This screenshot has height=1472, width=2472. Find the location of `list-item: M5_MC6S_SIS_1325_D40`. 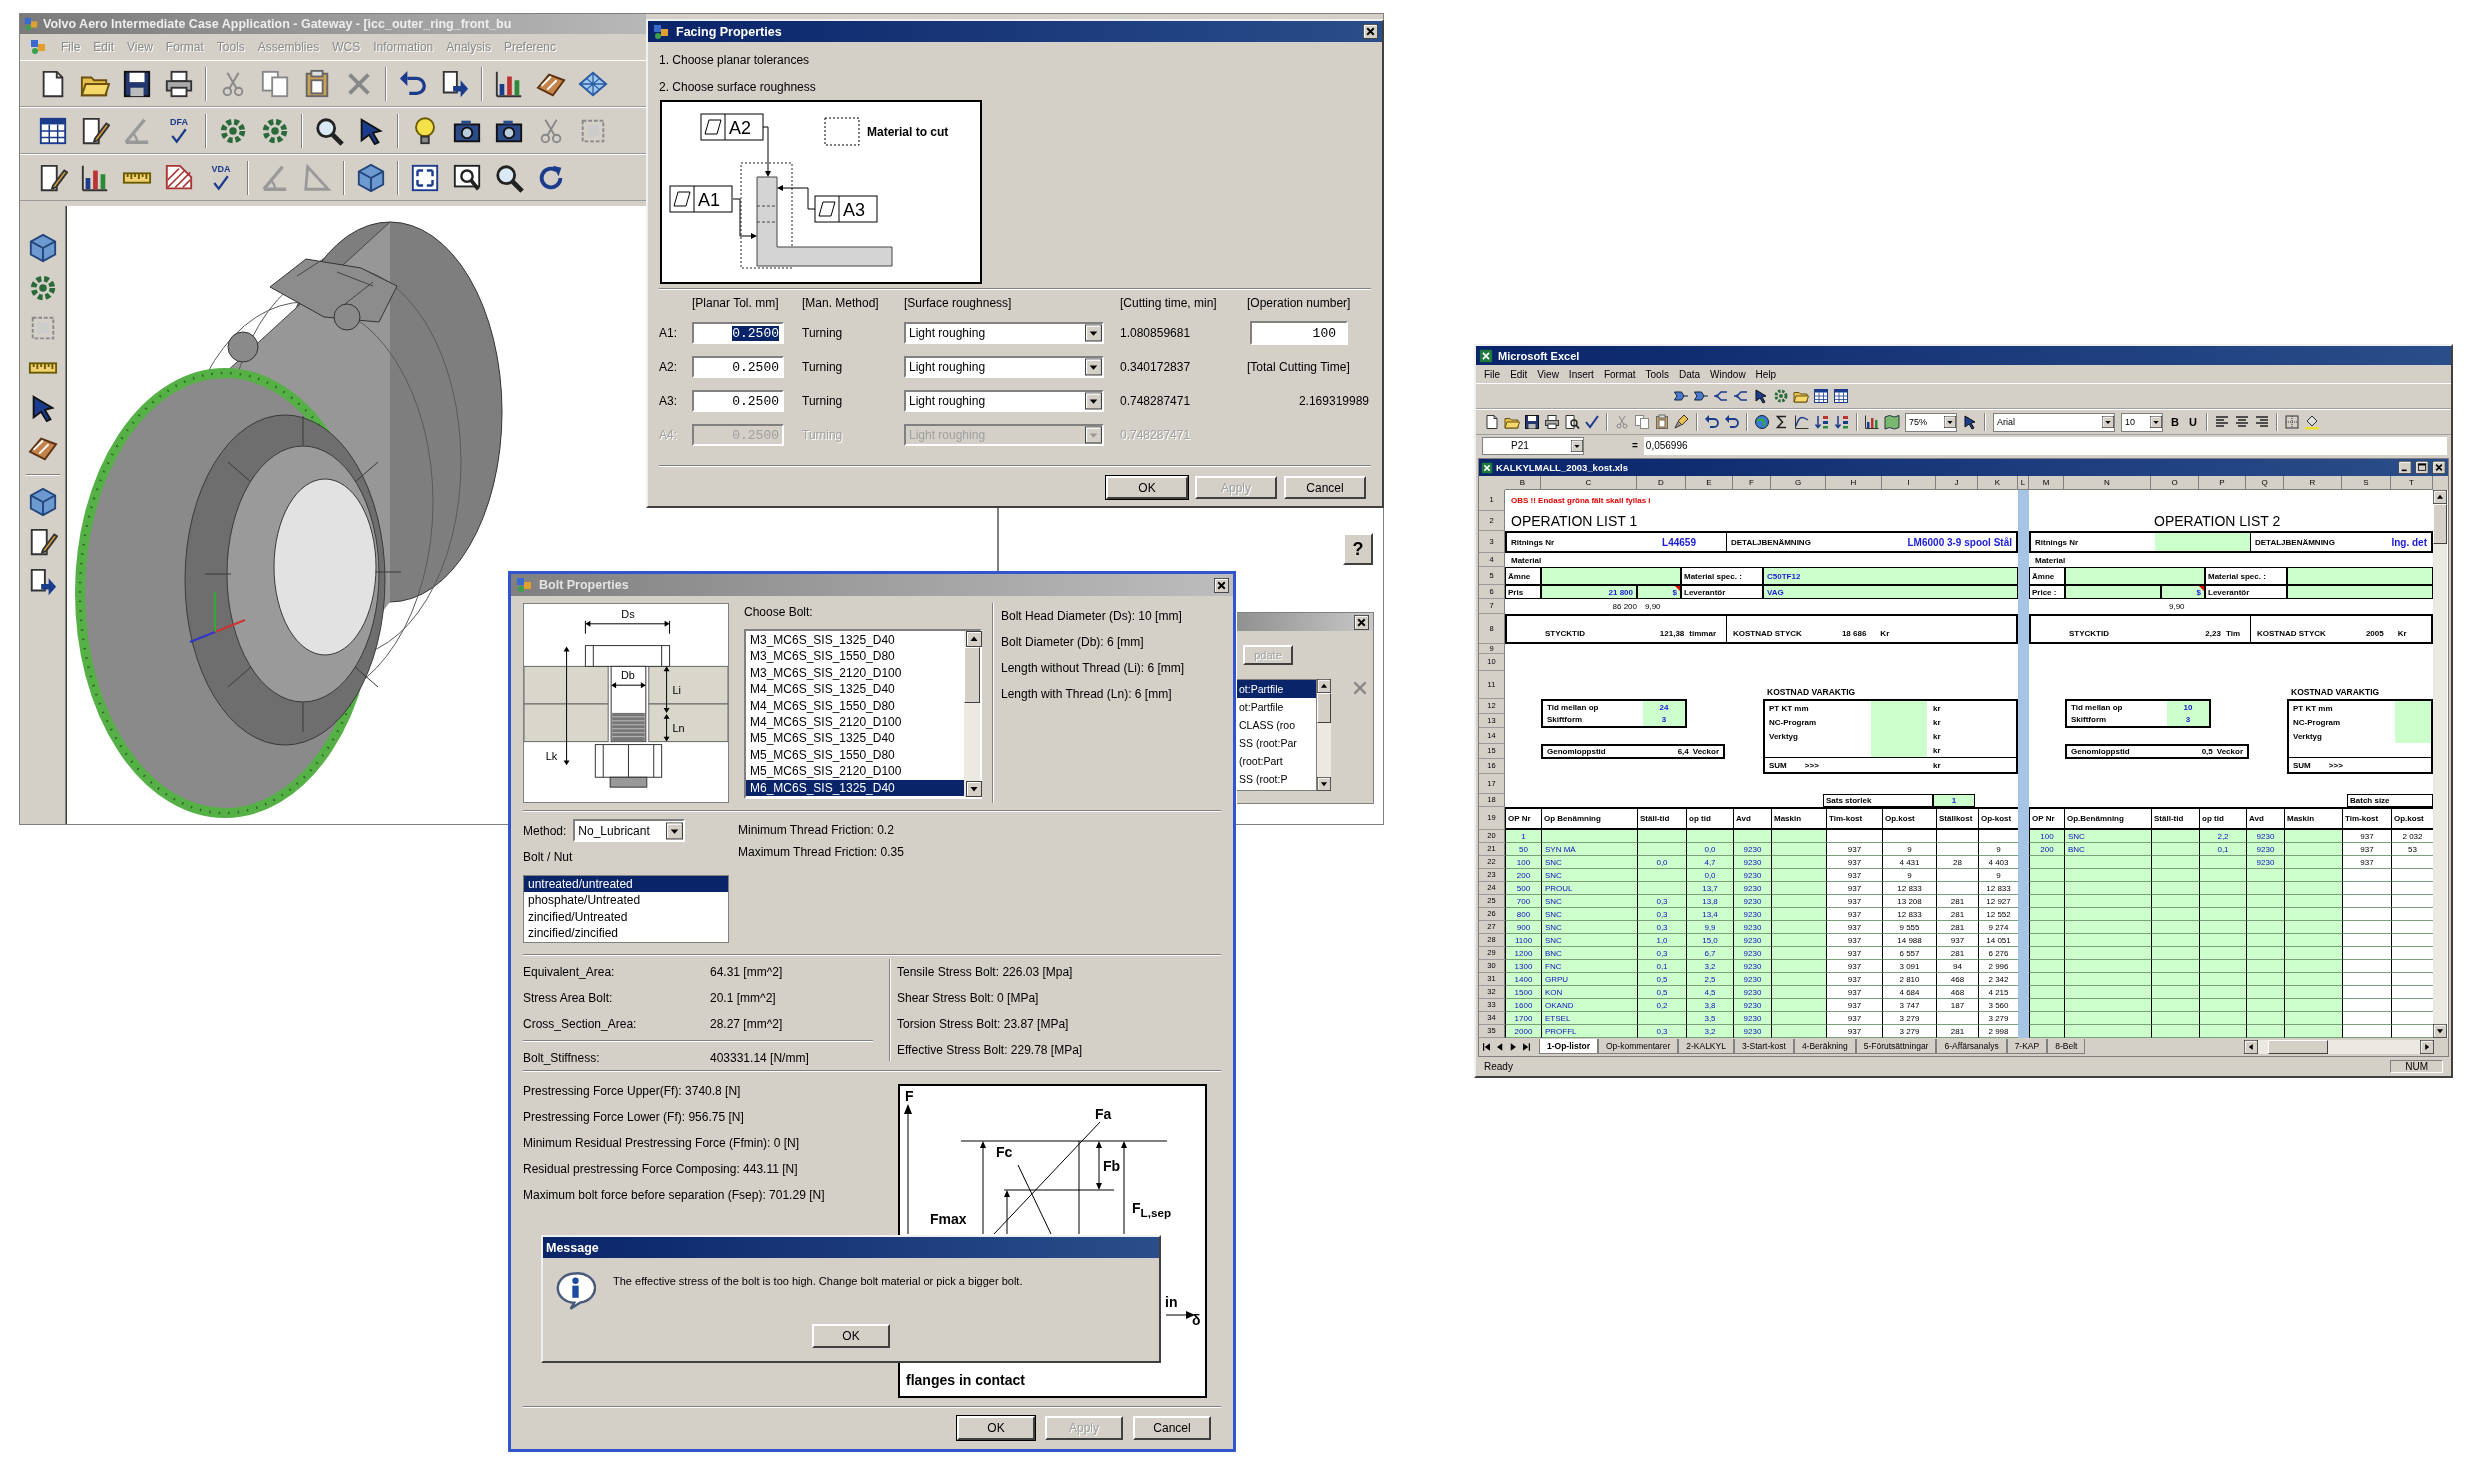

list-item: M5_MC6S_SIS_1325_D40 is located at coordinates (855, 738).